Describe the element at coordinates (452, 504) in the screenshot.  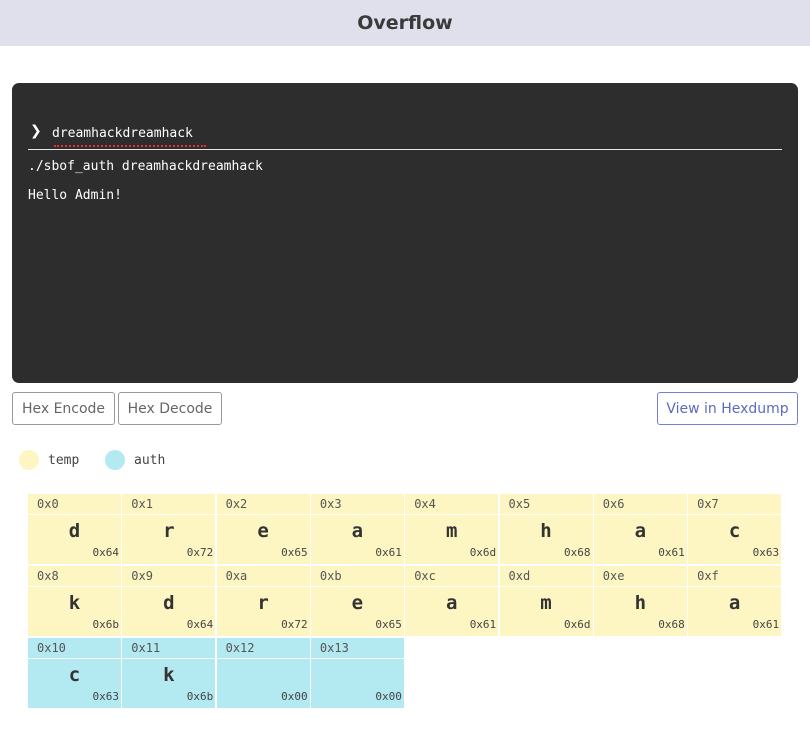
I see `memory-cell-address: 0x4` at that location.